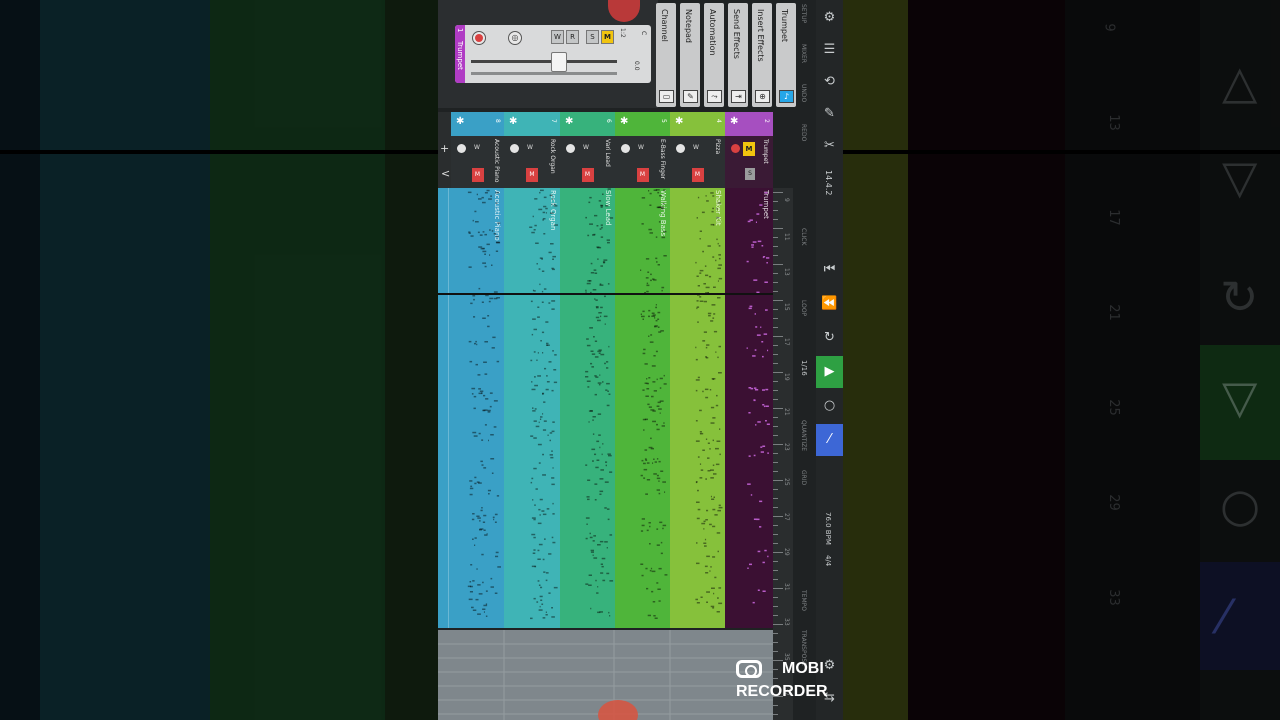  What do you see at coordinates (471, 408) in the screenshot?
I see `track-lane-1: Acoustic Piano` at bounding box center [471, 408].